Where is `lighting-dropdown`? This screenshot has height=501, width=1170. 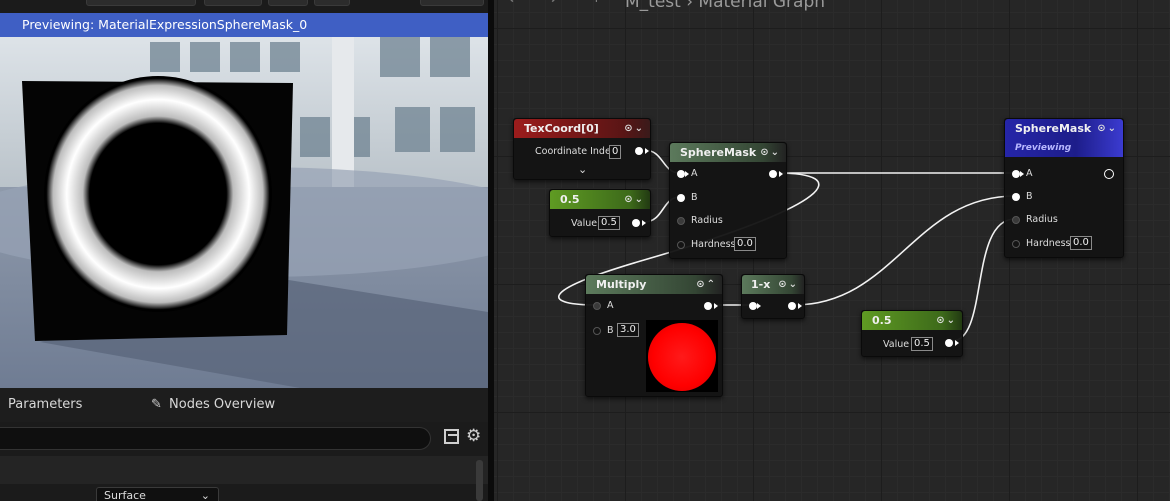 lighting-dropdown is located at coordinates (233, 3).